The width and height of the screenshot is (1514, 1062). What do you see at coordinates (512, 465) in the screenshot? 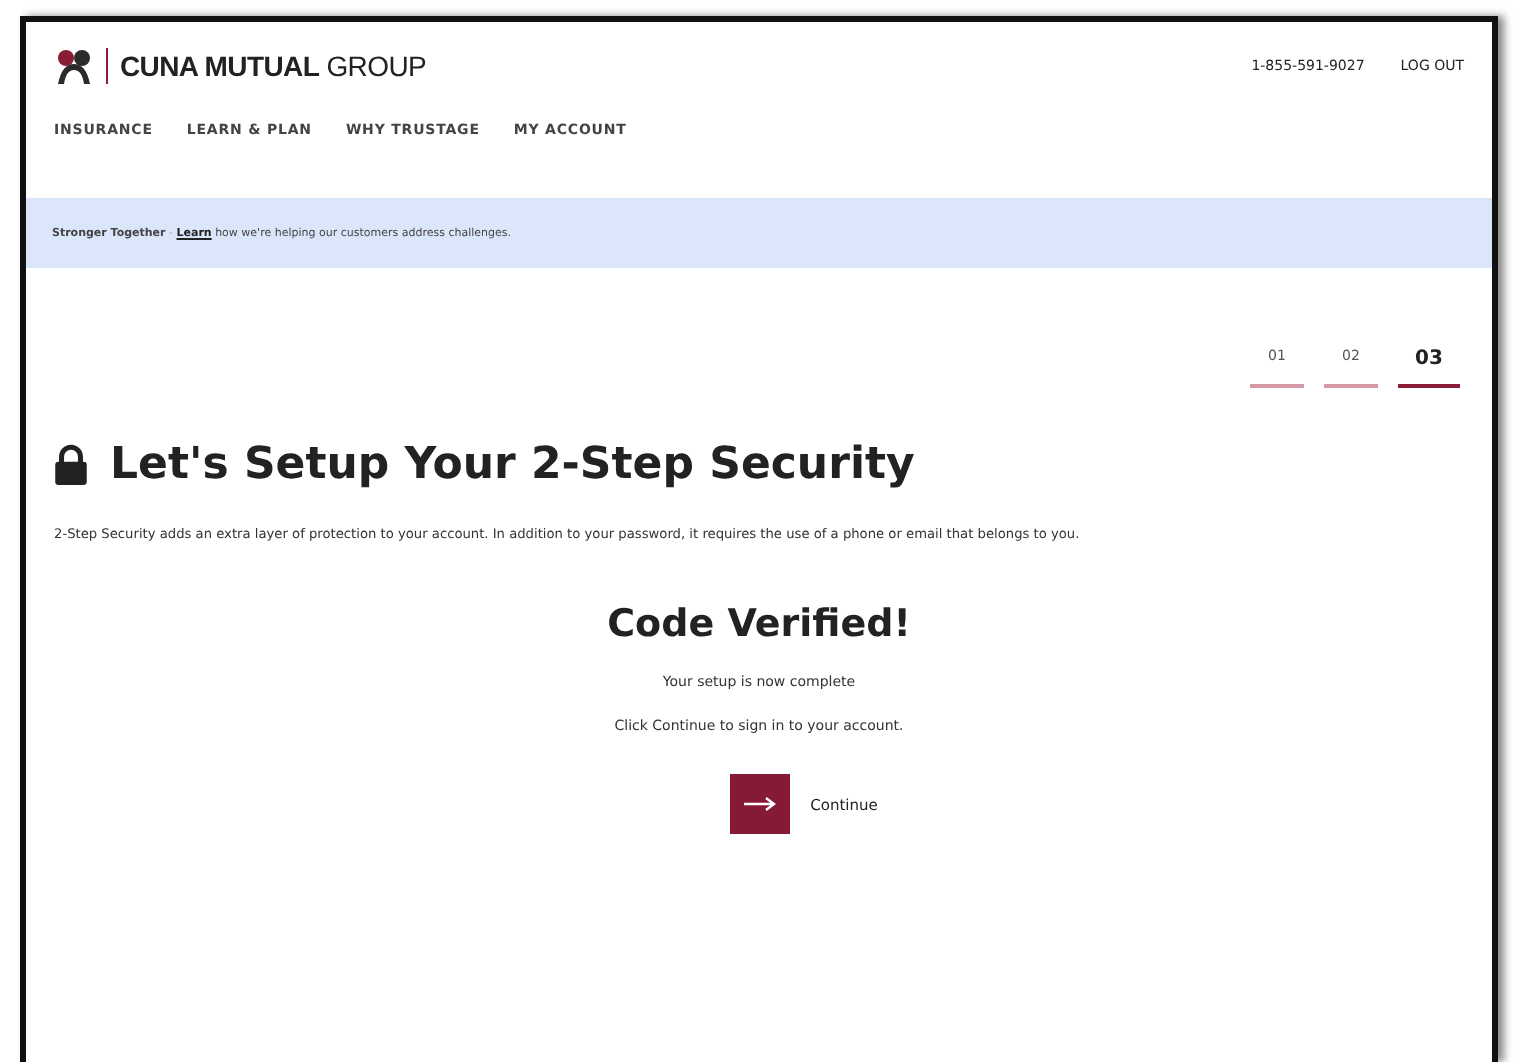
I see `page-title: Let's Setup Your 2-Step Security` at bounding box center [512, 465].